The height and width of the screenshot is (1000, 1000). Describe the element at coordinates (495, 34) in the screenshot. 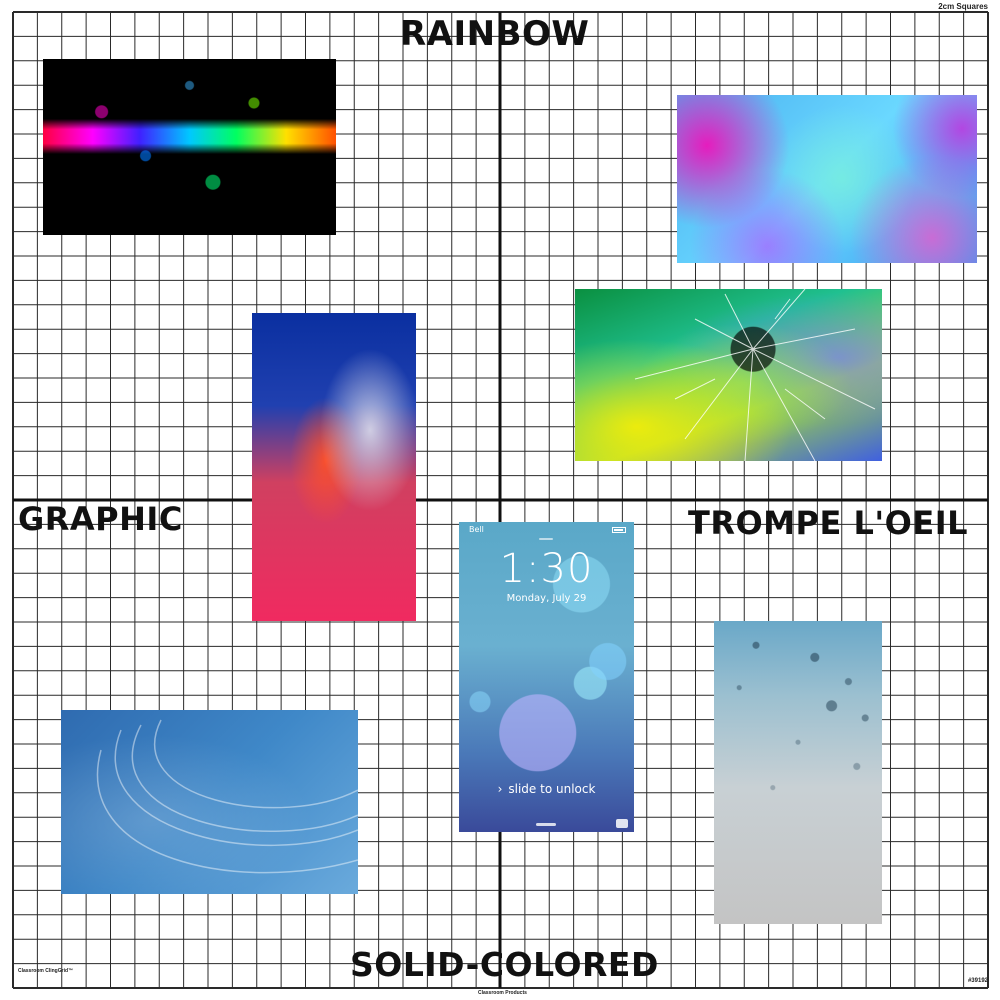

I see `axis-label-top: RAINBOW` at that location.